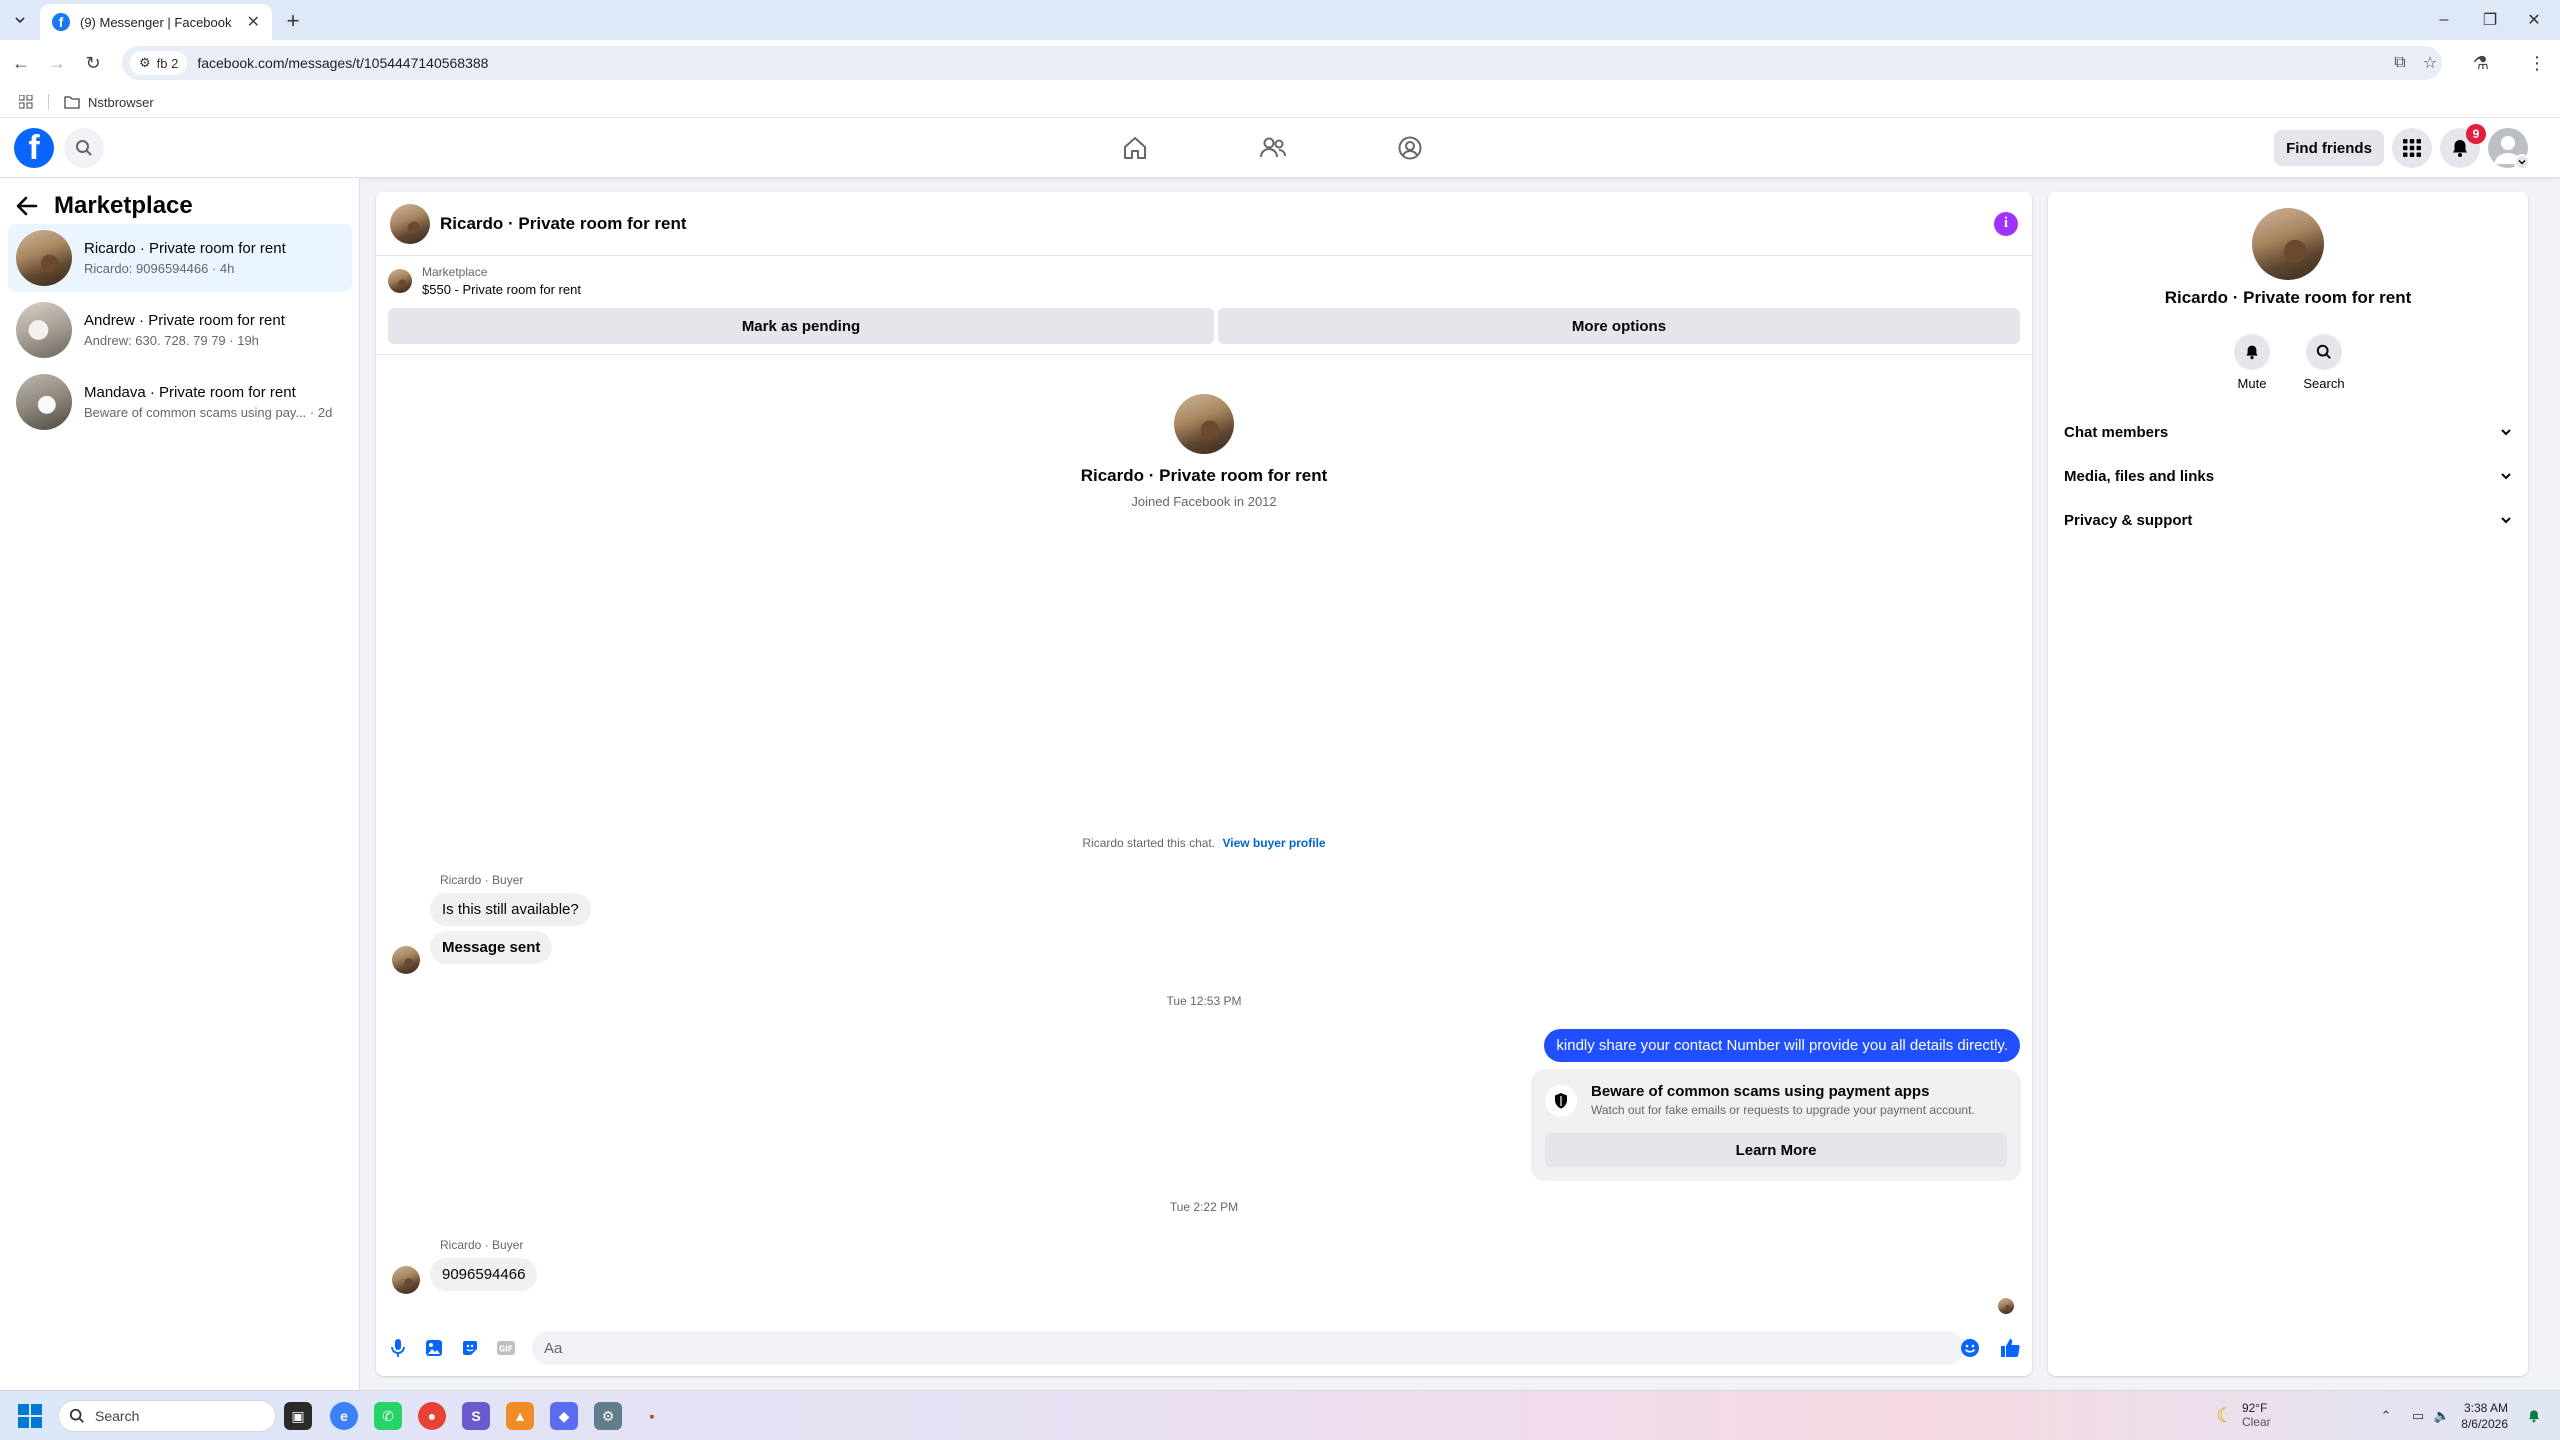 The image size is (2560, 1440). Describe the element at coordinates (1776, 1150) in the screenshot. I see `learn-more-button: Learn More` at that location.